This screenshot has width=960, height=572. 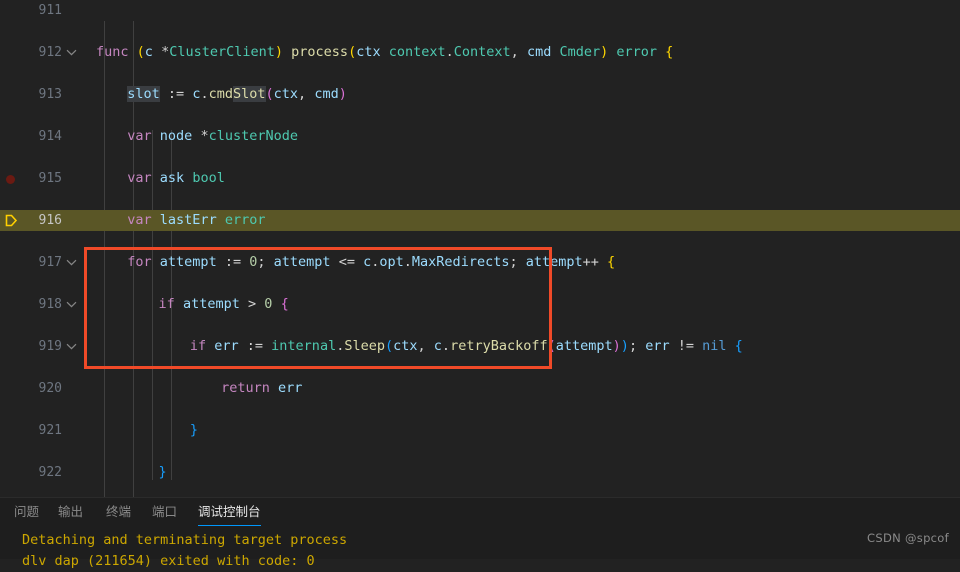 What do you see at coordinates (112, 52) in the screenshot?
I see `code-token: func` at bounding box center [112, 52].